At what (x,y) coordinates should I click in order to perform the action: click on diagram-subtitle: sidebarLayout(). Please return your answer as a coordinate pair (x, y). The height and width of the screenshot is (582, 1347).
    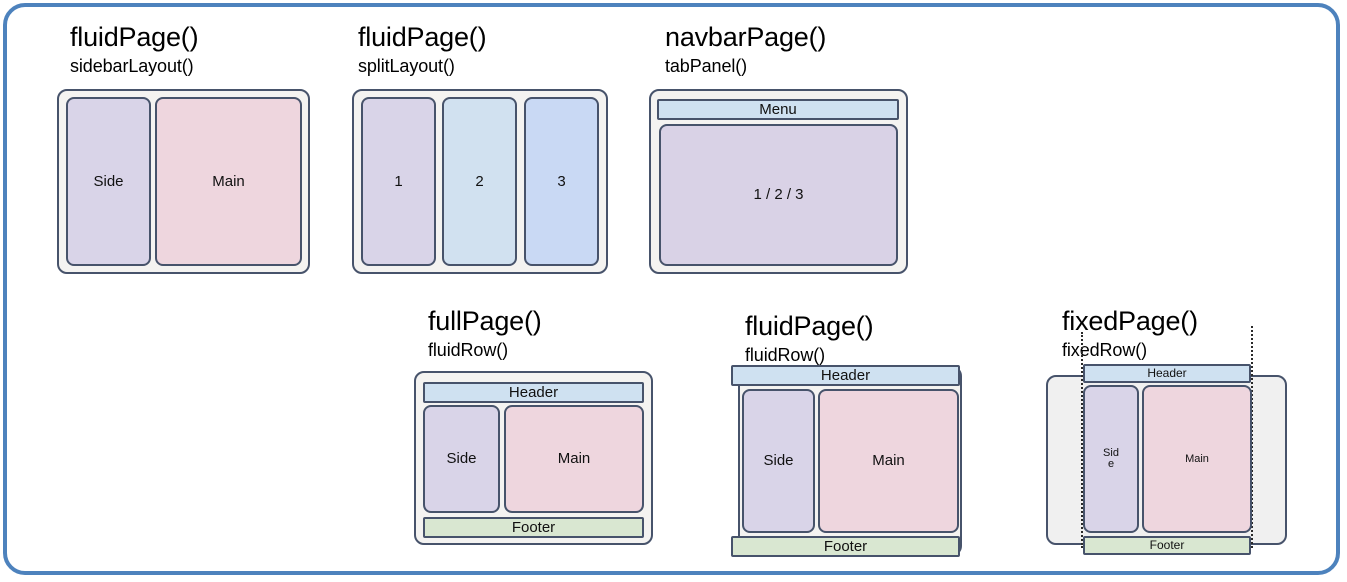
    Looking at the image, I should click on (132, 66).